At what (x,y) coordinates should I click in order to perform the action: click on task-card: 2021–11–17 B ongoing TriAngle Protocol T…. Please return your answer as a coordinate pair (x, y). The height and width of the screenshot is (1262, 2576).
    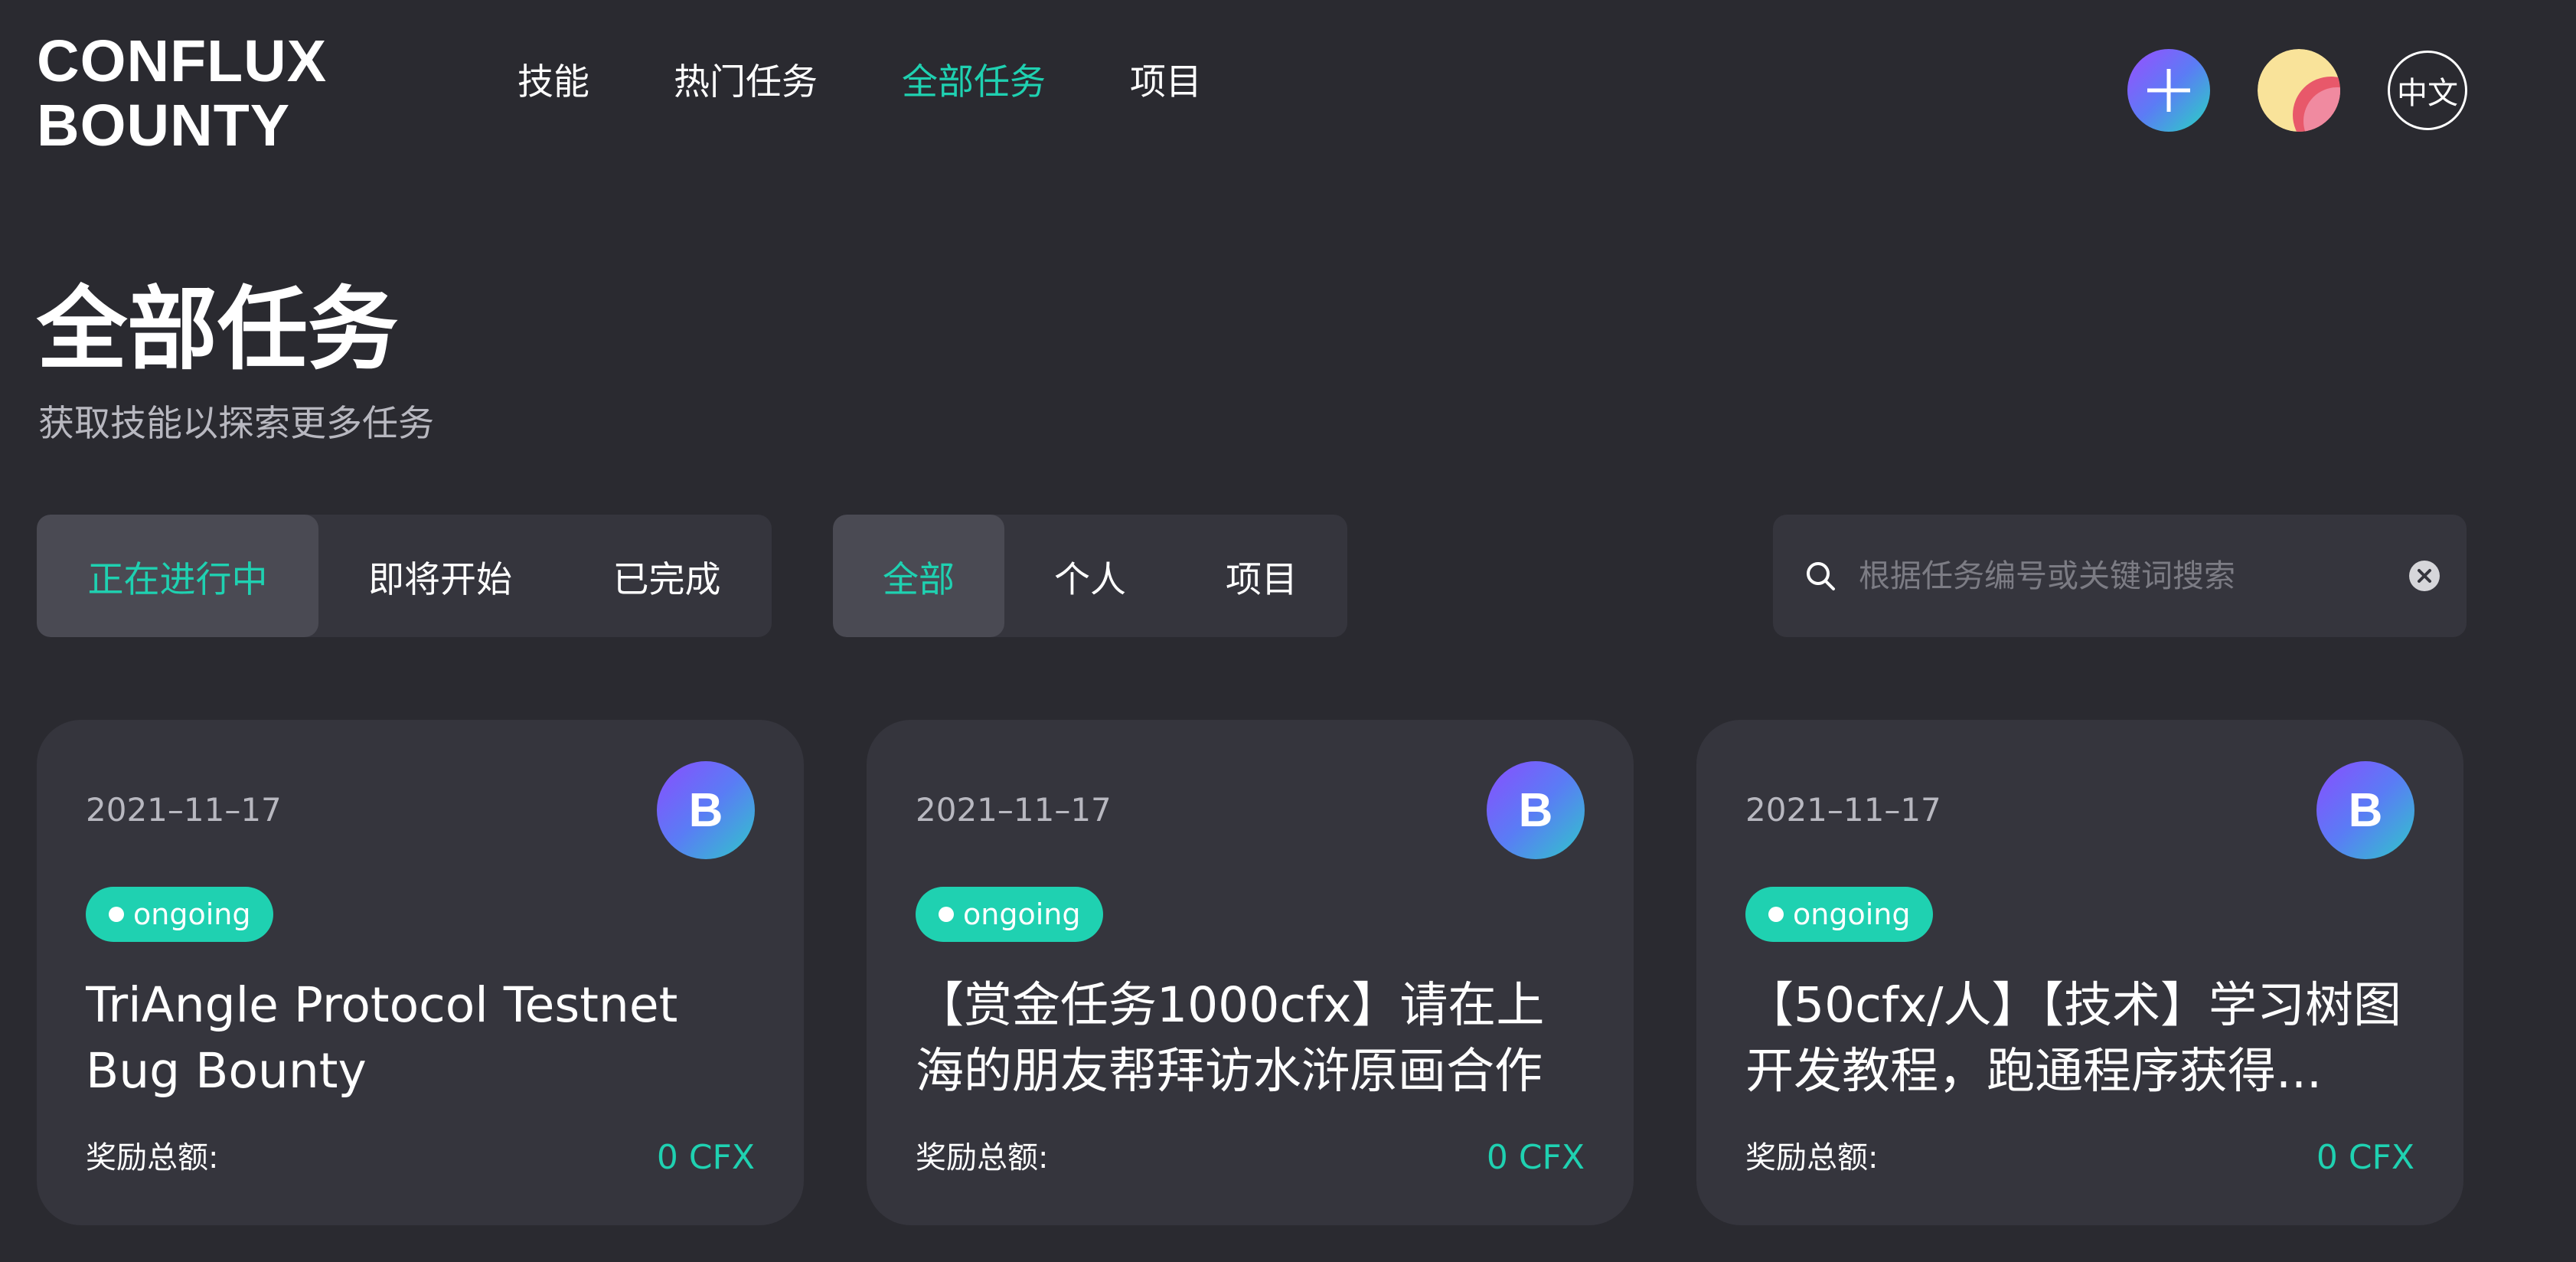
    Looking at the image, I should click on (420, 972).